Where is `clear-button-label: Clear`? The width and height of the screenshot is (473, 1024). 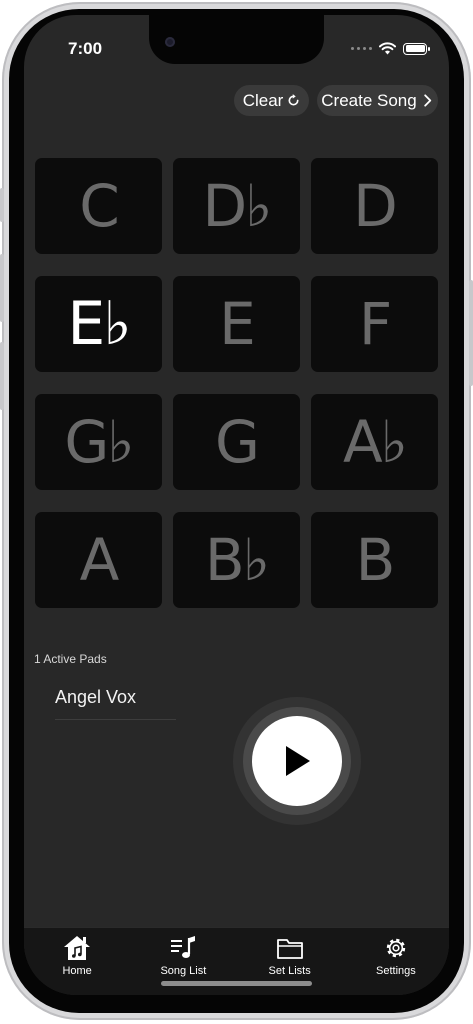 clear-button-label: Clear is located at coordinates (263, 100).